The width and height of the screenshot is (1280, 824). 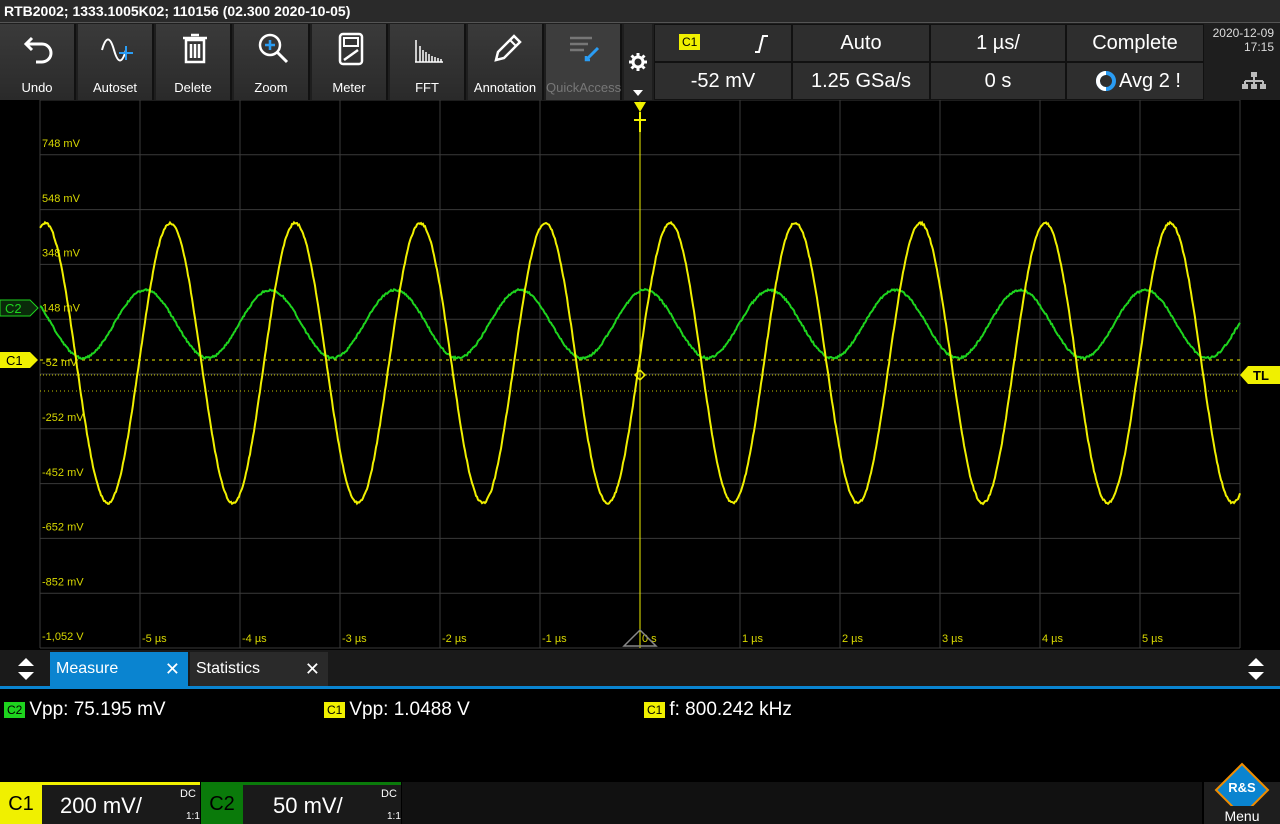 What do you see at coordinates (271, 87) in the screenshot?
I see `zoom-label: Zoom` at bounding box center [271, 87].